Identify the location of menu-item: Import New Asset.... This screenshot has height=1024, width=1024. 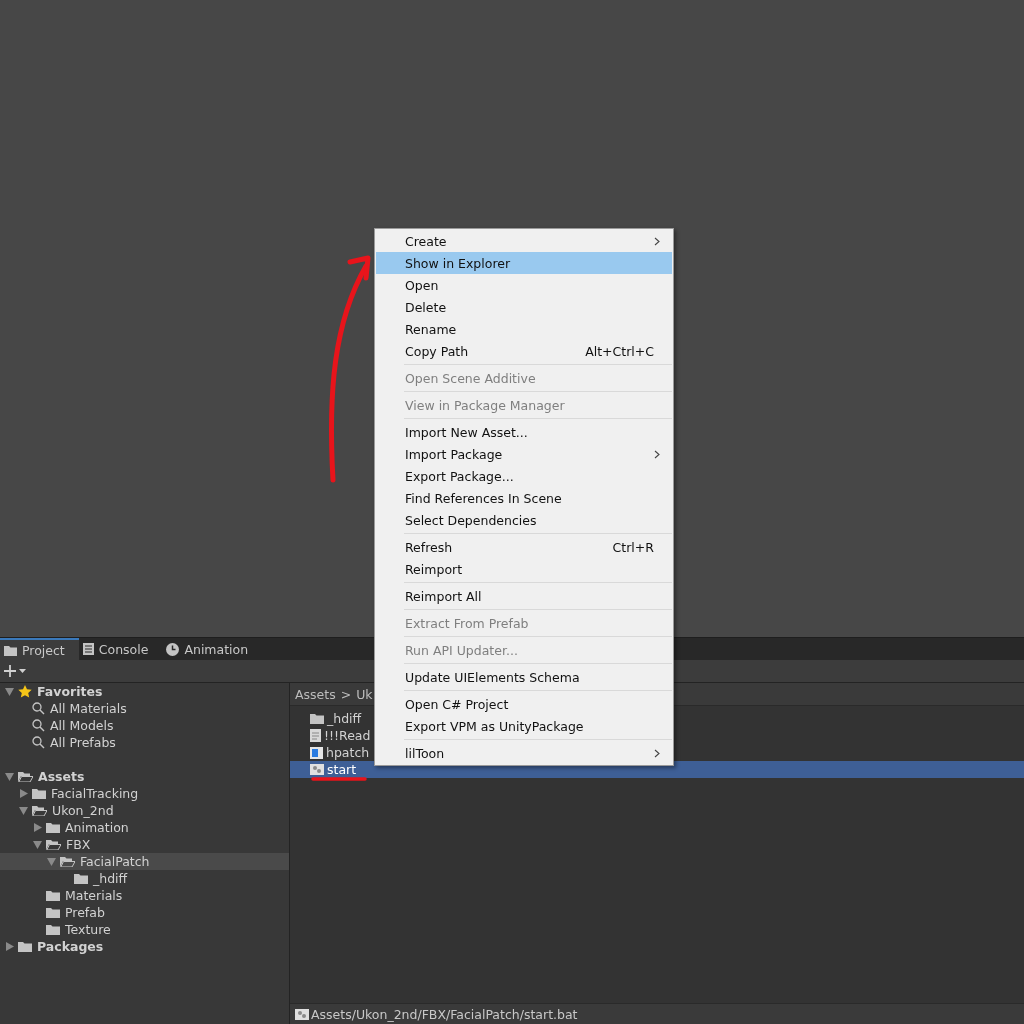
(524, 432).